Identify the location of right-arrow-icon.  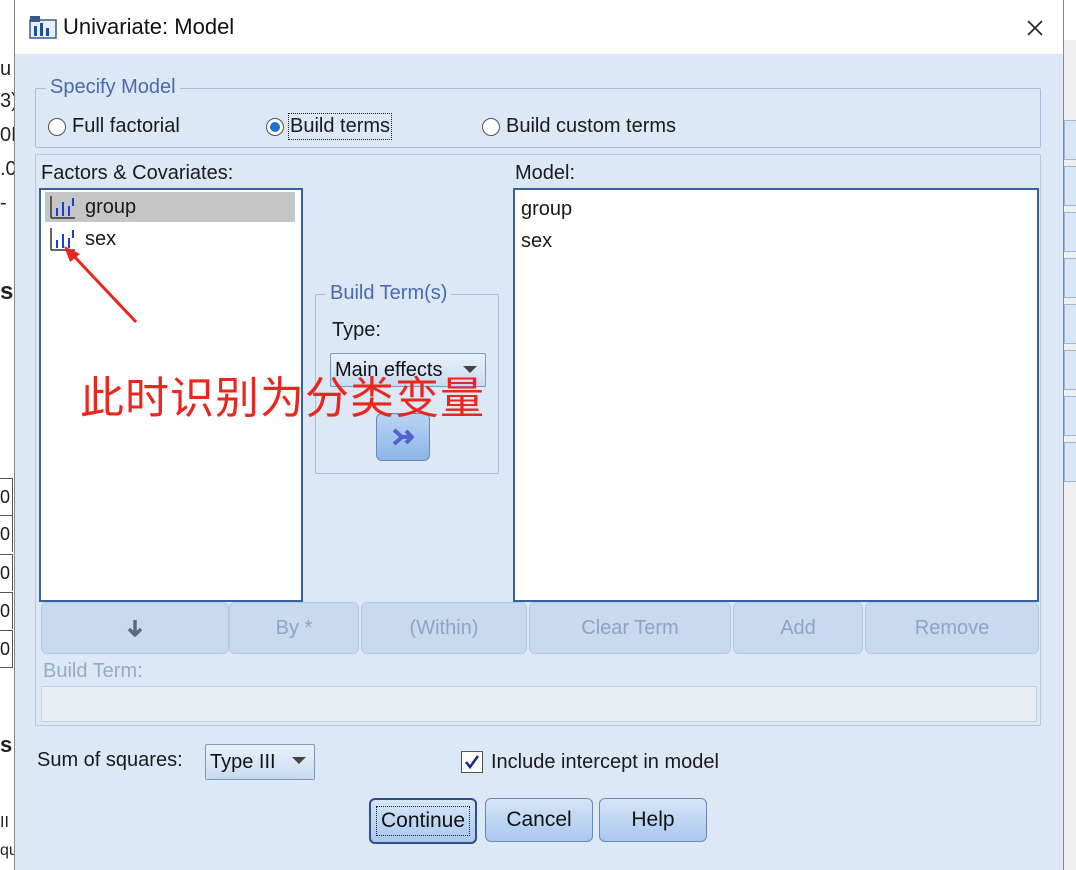
(403, 437).